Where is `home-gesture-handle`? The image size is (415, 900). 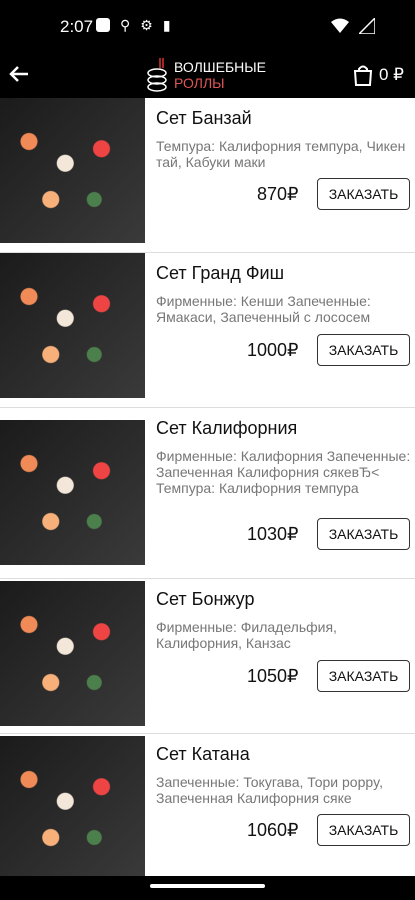 home-gesture-handle is located at coordinates (207, 886).